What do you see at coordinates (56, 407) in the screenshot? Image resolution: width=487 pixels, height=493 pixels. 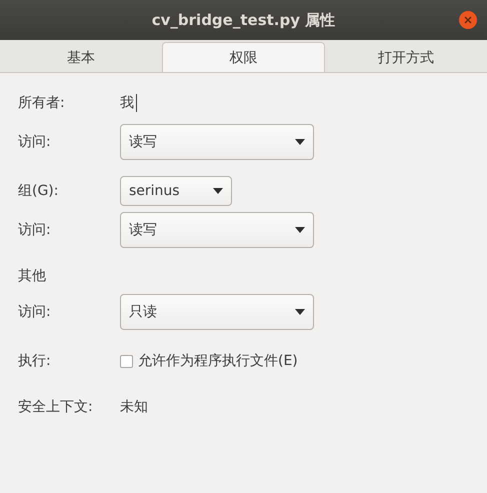 I see `field-label: 安全上下文:` at bounding box center [56, 407].